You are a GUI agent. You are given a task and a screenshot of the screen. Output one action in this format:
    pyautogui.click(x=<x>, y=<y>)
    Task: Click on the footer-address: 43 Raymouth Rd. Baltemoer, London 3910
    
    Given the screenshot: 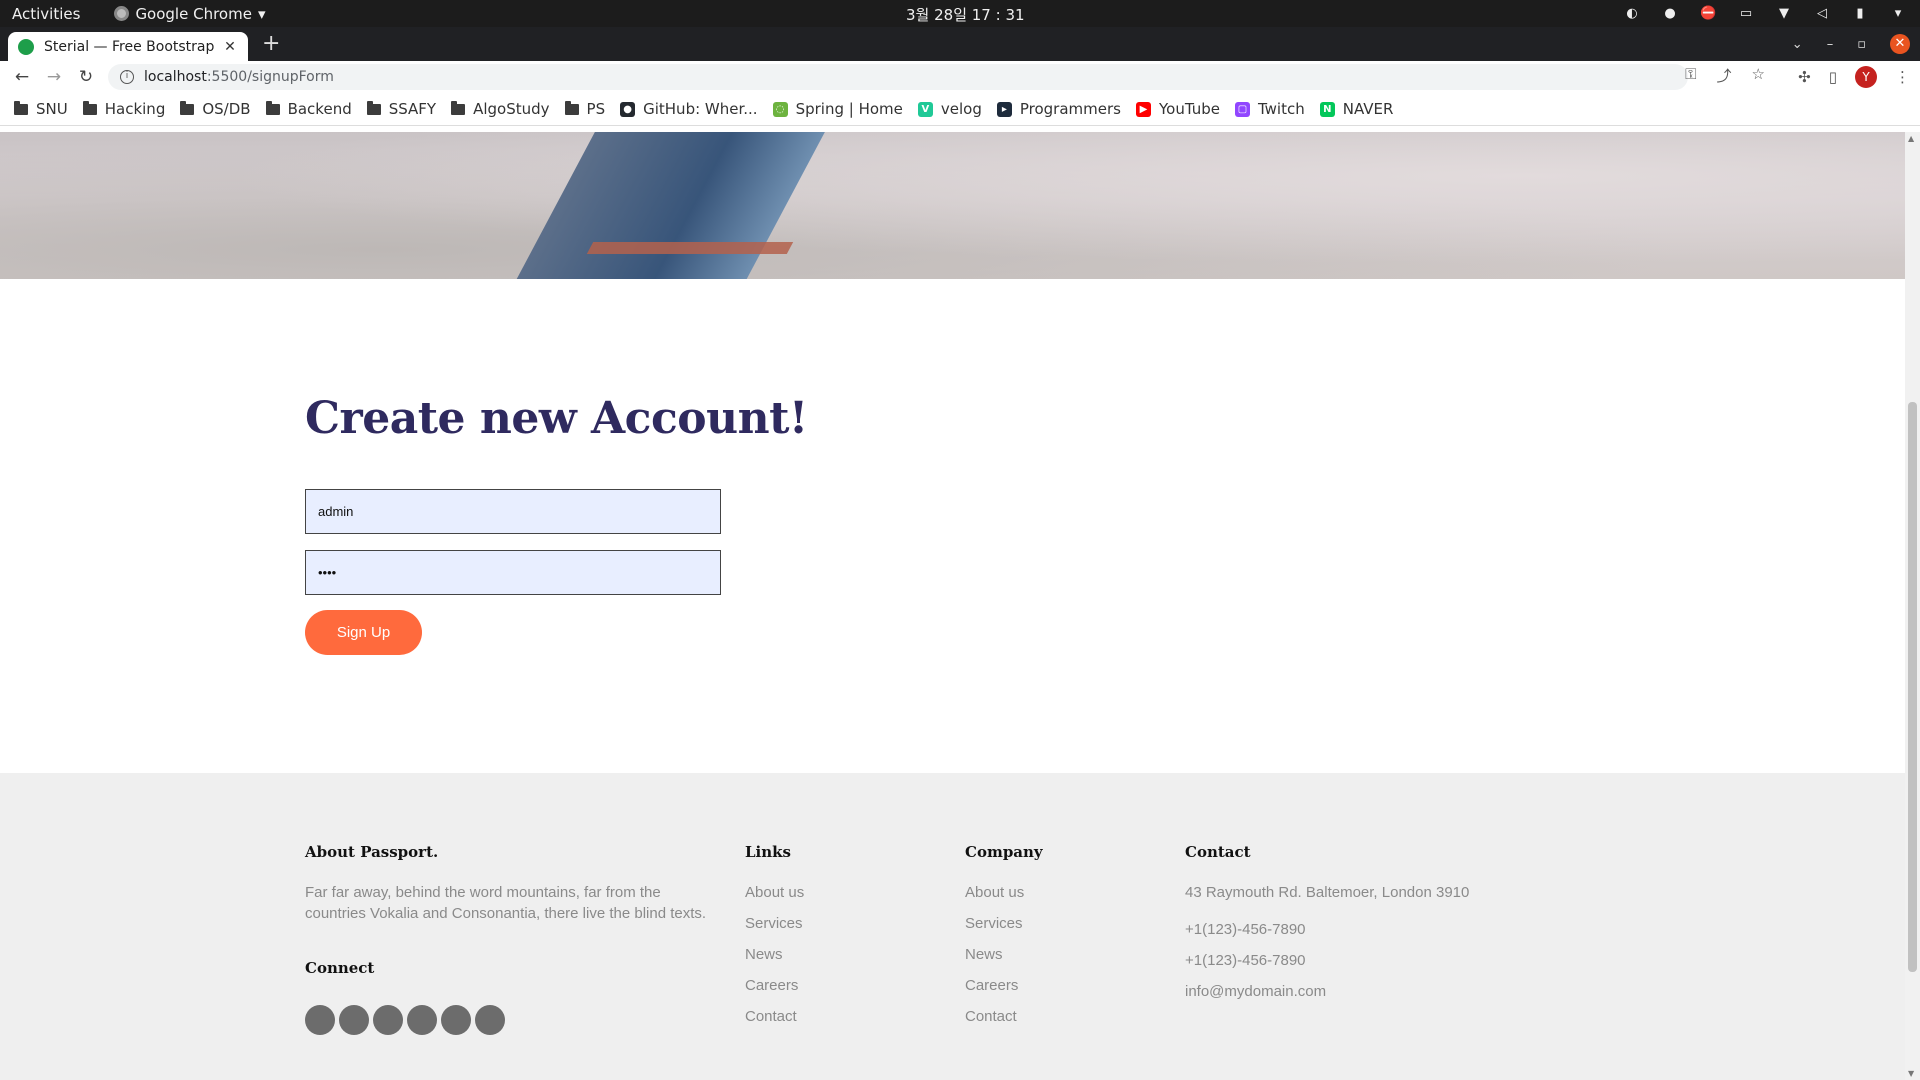 What is the action you would take?
    pyautogui.click(x=1327, y=892)
    